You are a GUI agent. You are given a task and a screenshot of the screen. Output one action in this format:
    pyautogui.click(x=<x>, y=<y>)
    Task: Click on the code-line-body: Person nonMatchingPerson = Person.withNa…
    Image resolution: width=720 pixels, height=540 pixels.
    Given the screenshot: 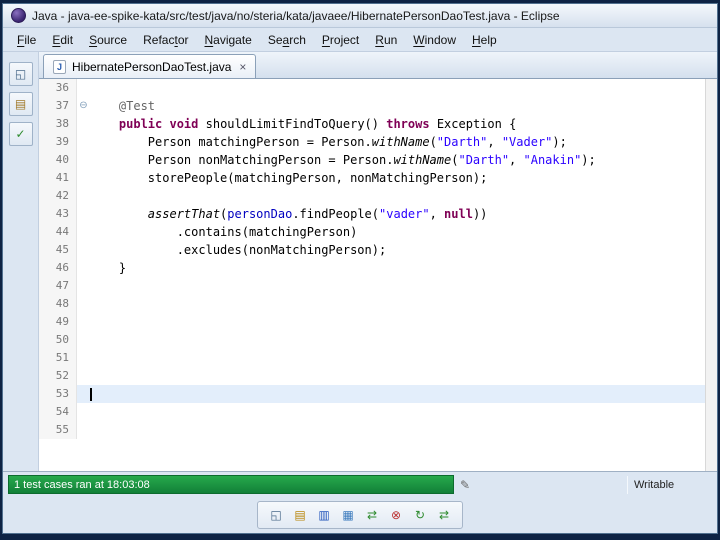 What is the action you would take?
    pyautogui.click(x=391, y=160)
    